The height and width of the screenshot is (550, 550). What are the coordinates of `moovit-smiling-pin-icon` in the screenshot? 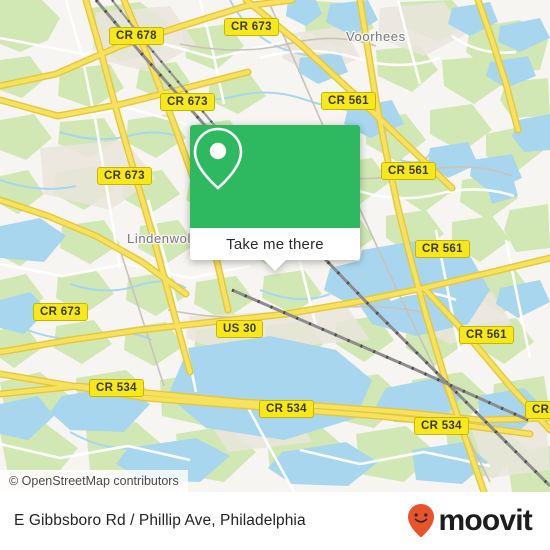 It's located at (421, 521).